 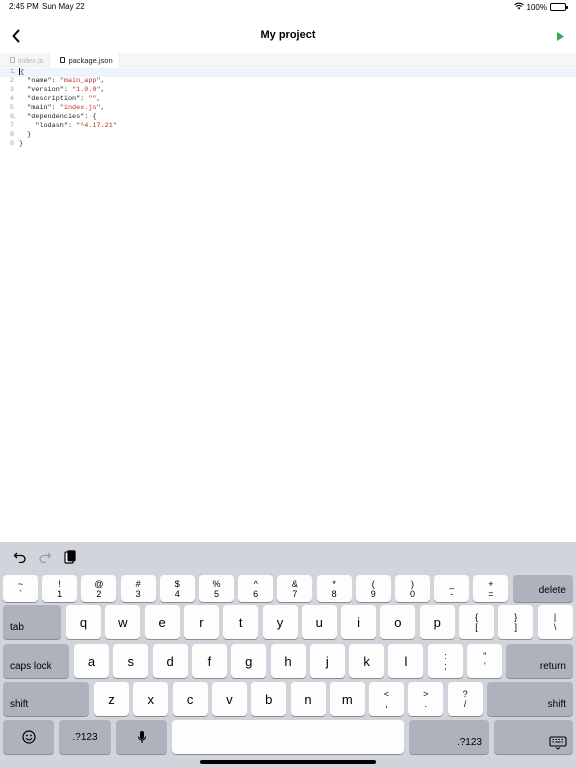 What do you see at coordinates (308, 699) in the screenshot?
I see `key-n: n` at bounding box center [308, 699].